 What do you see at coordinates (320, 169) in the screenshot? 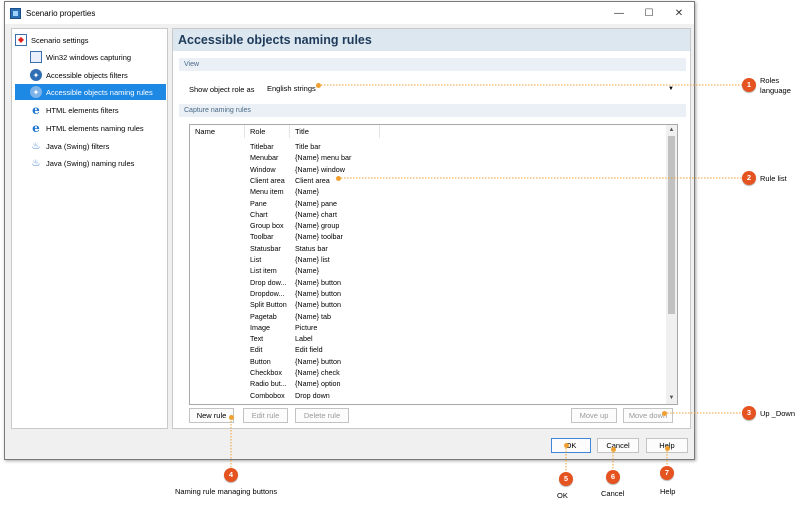
I see `cell-title: {Name} window` at bounding box center [320, 169].